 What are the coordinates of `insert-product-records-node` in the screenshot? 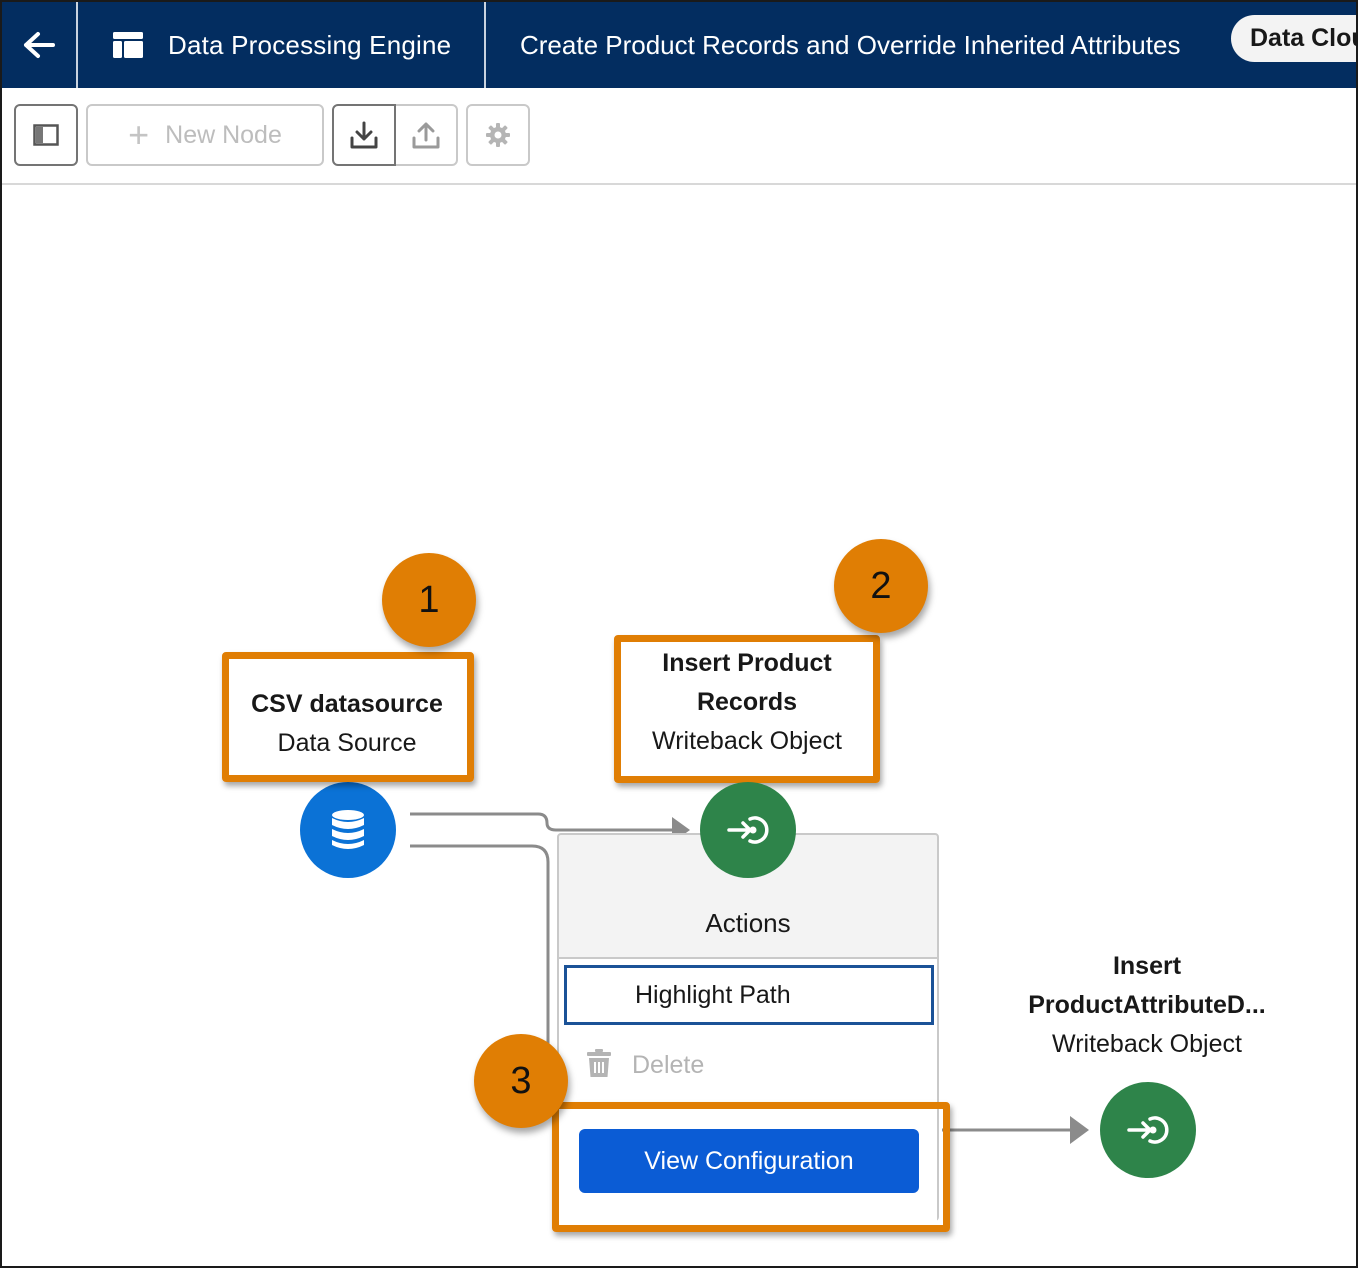 It's located at (748, 830).